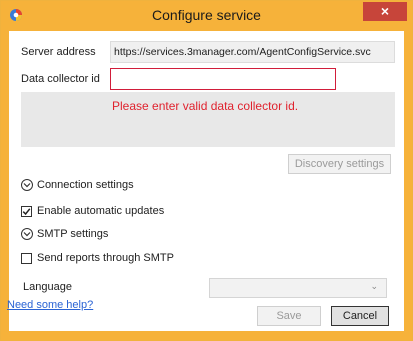 The height and width of the screenshot is (341, 413). I want to click on chevron-down-icon: ⌄, so click(374, 286).